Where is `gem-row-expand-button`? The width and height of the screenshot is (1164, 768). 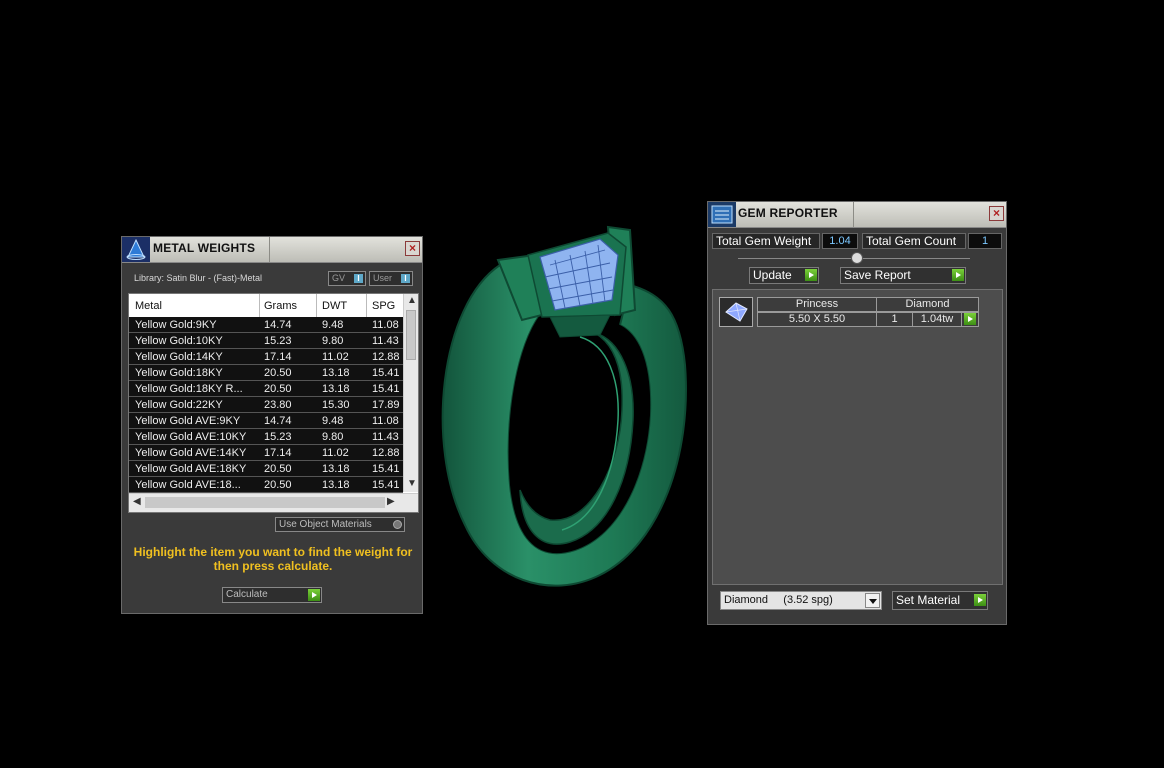 gem-row-expand-button is located at coordinates (970, 319).